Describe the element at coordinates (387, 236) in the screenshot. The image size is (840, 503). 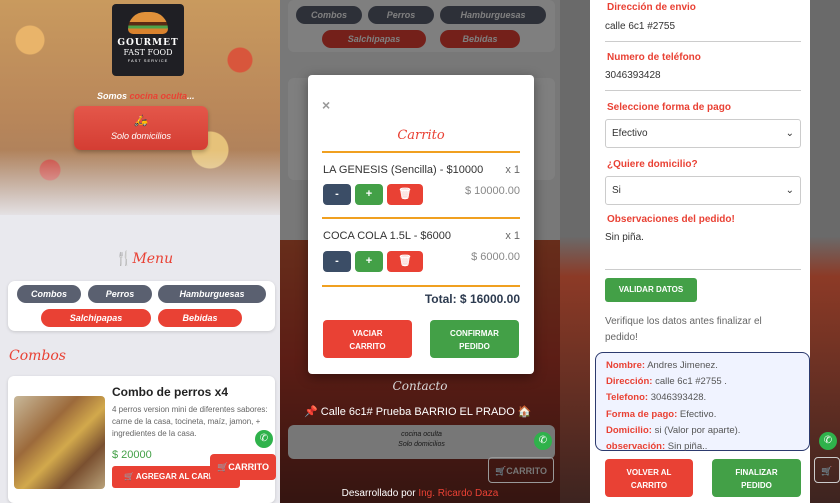
I see `cart-item-name: COCA COLA 1.5L - $6000` at that location.